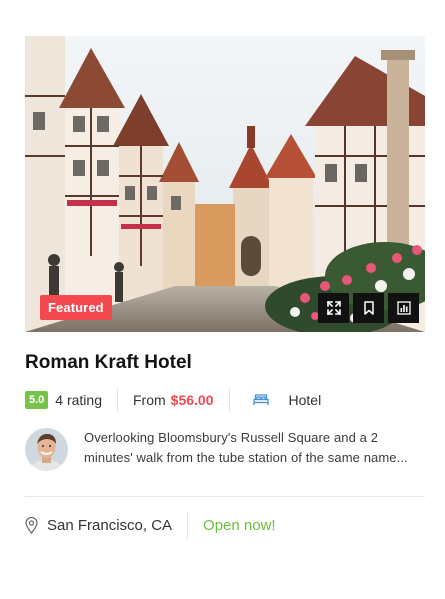  What do you see at coordinates (283, 399) in the screenshot?
I see `category-group: Hotel` at bounding box center [283, 399].